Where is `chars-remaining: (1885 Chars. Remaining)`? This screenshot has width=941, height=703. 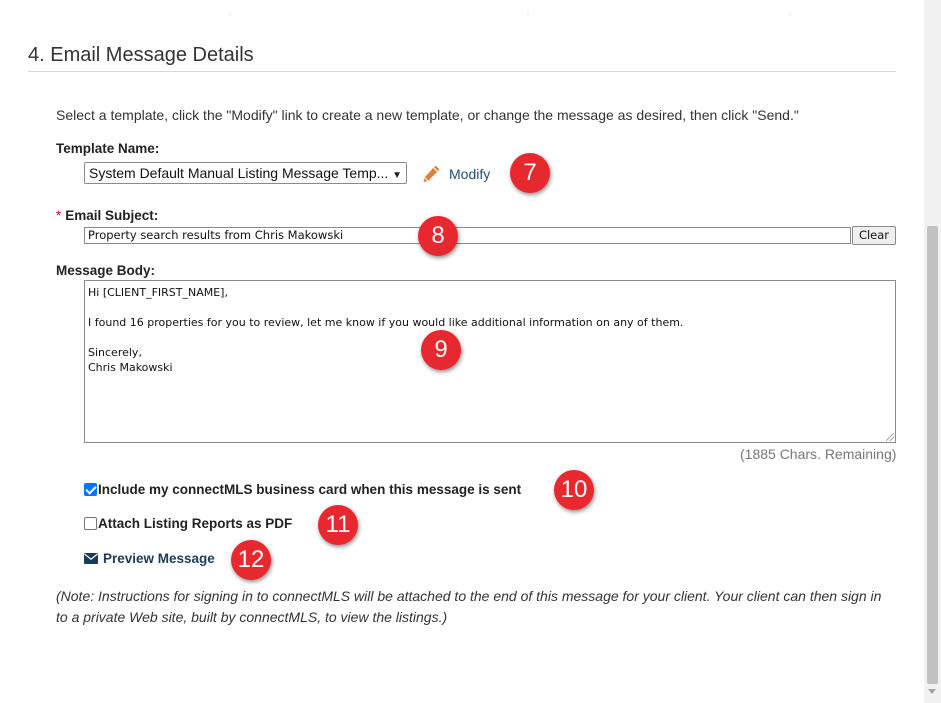
chars-remaining: (1885 Chars. Remaining) is located at coordinates (818, 454).